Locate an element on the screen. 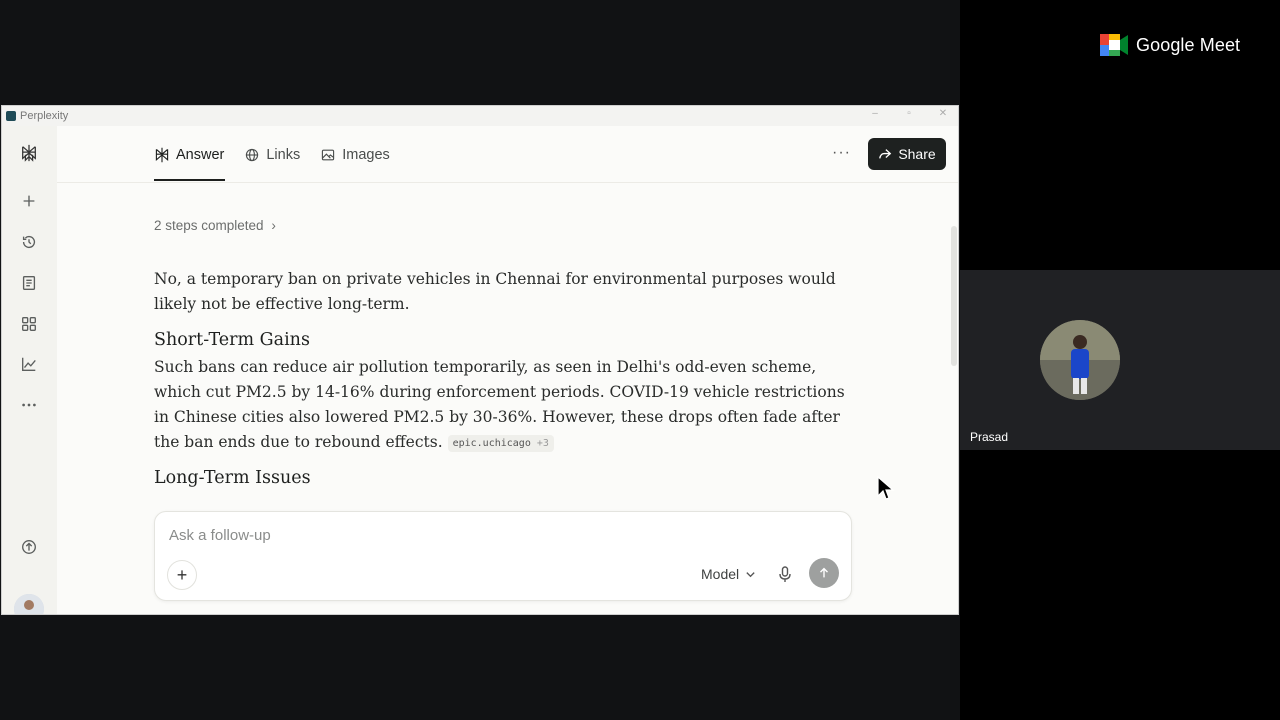  share-button: Share is located at coordinates (907, 154).